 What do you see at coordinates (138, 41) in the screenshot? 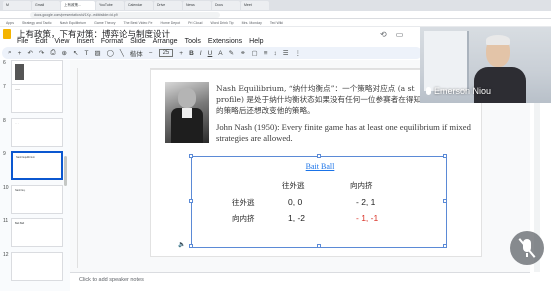
I see `menu-slide: Slide` at bounding box center [138, 41].